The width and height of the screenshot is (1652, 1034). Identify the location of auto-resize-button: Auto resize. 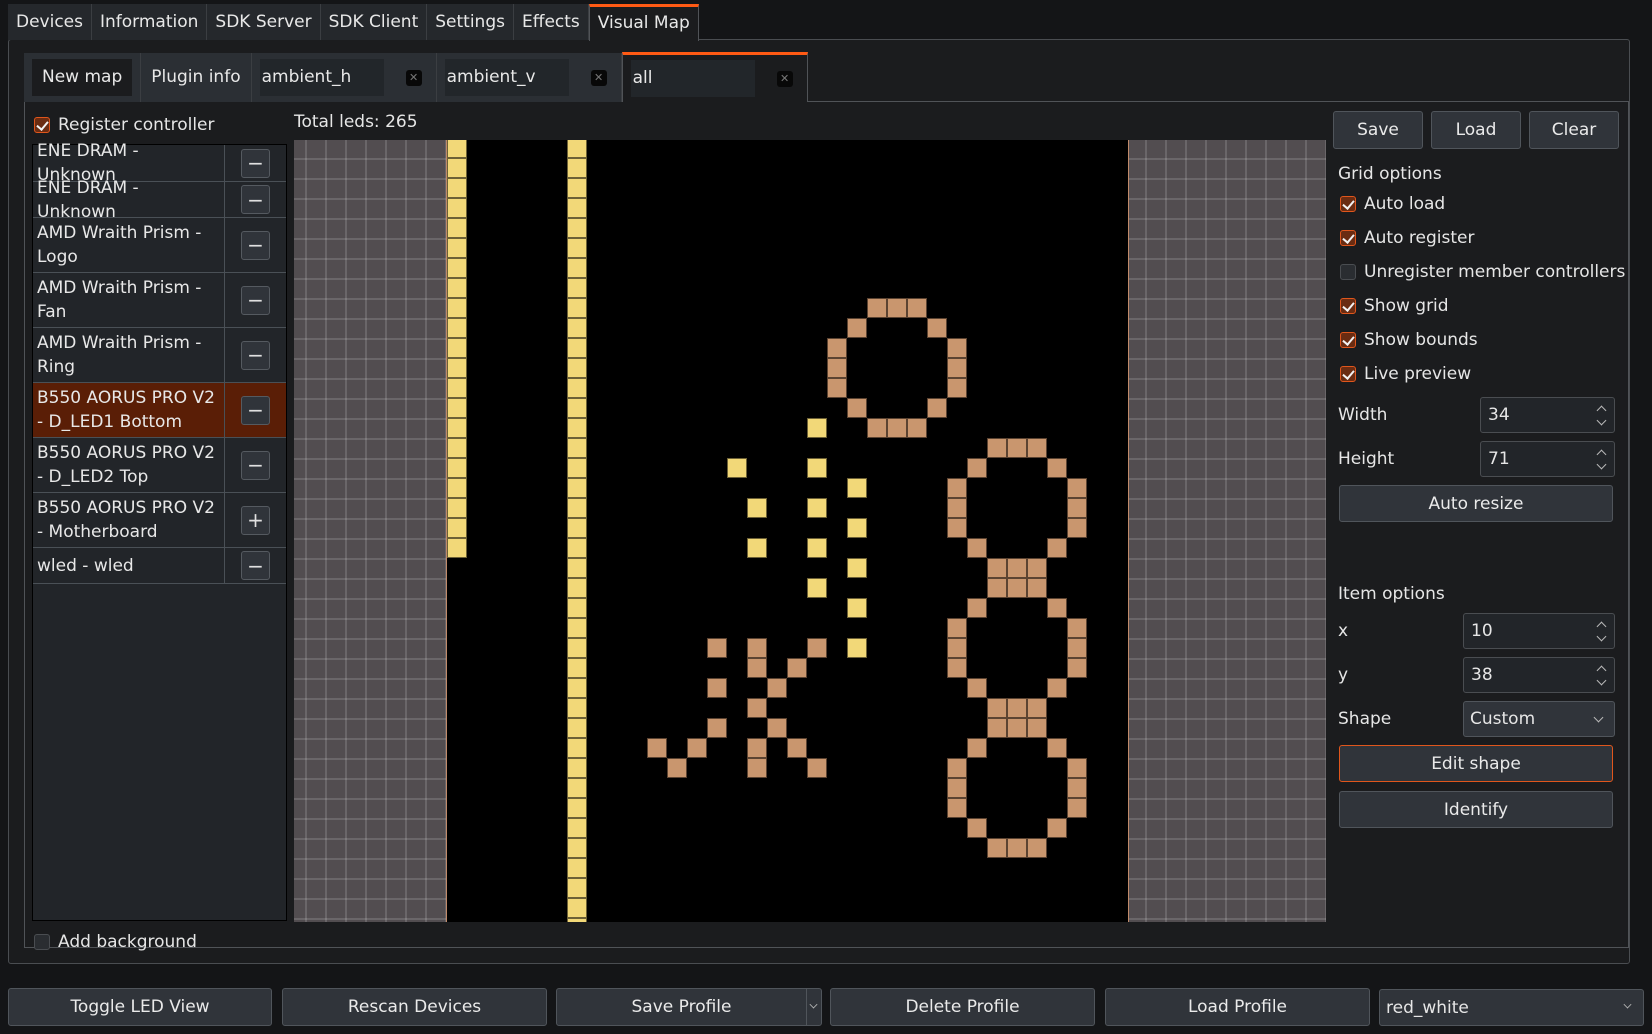
(1476, 503).